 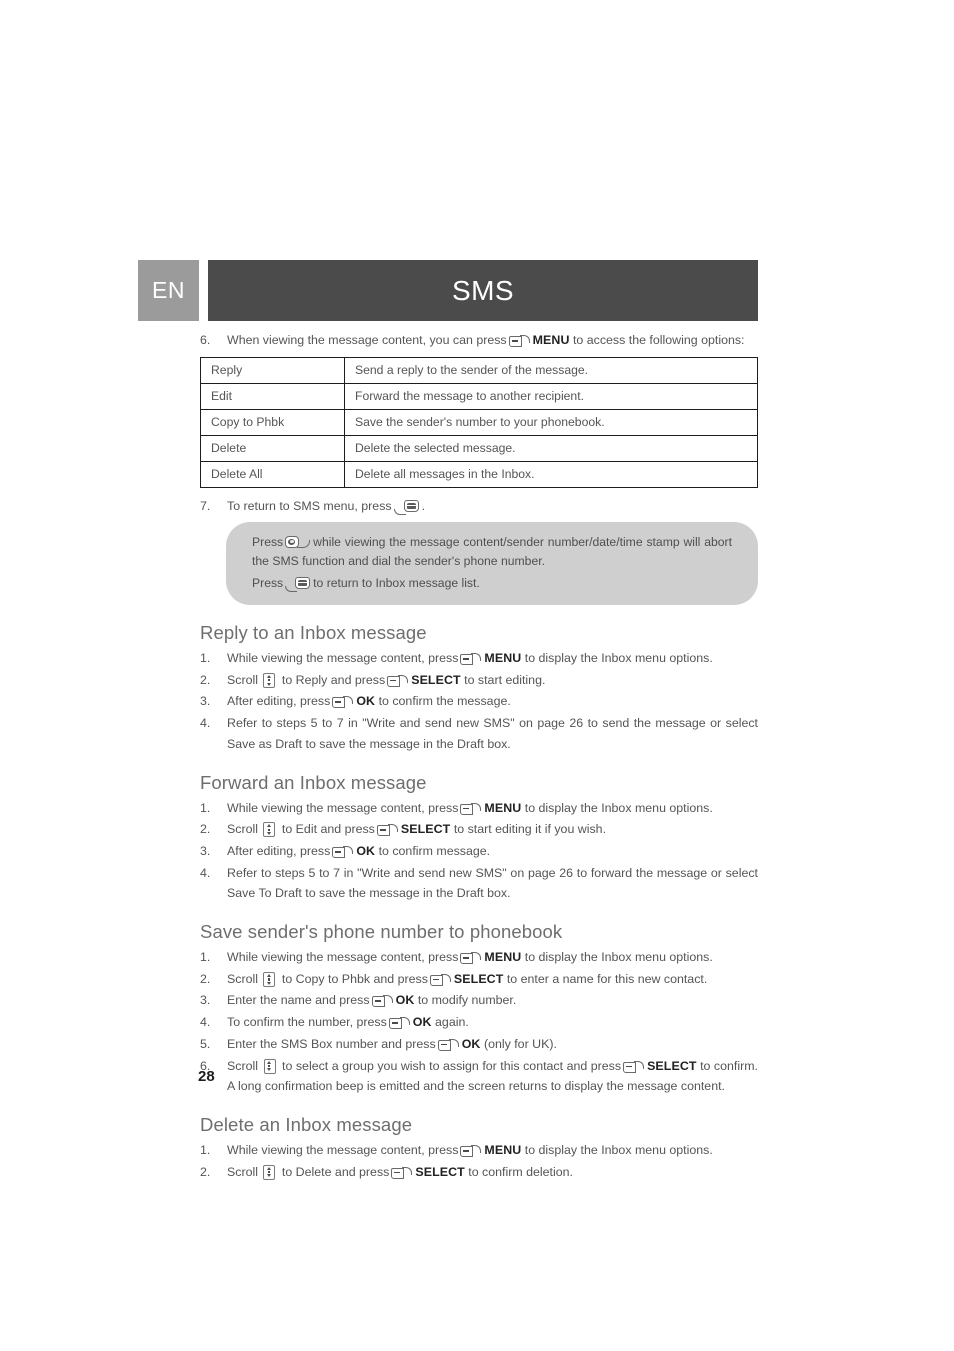 What do you see at coordinates (520, 1043) in the screenshot?
I see `step-text-b: (only for UK).` at bounding box center [520, 1043].